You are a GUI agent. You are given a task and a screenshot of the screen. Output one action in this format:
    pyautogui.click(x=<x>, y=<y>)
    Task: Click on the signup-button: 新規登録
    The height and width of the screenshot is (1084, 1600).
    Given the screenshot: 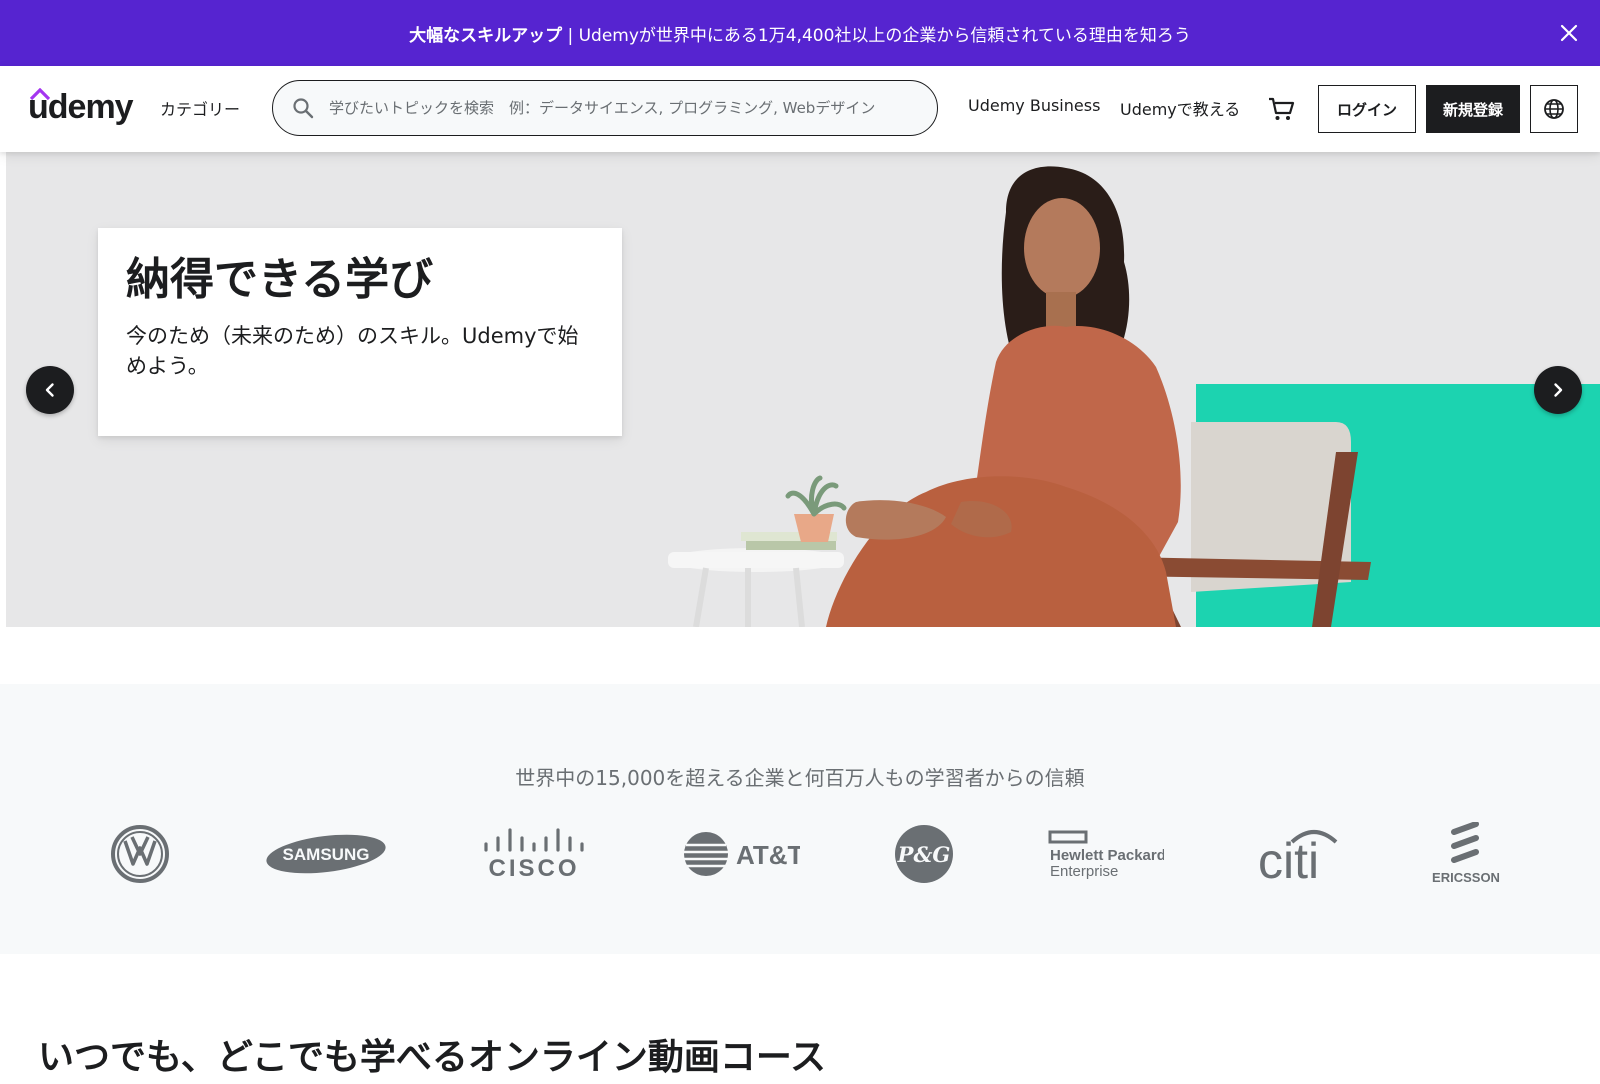 What is the action you would take?
    pyautogui.click(x=1473, y=109)
    